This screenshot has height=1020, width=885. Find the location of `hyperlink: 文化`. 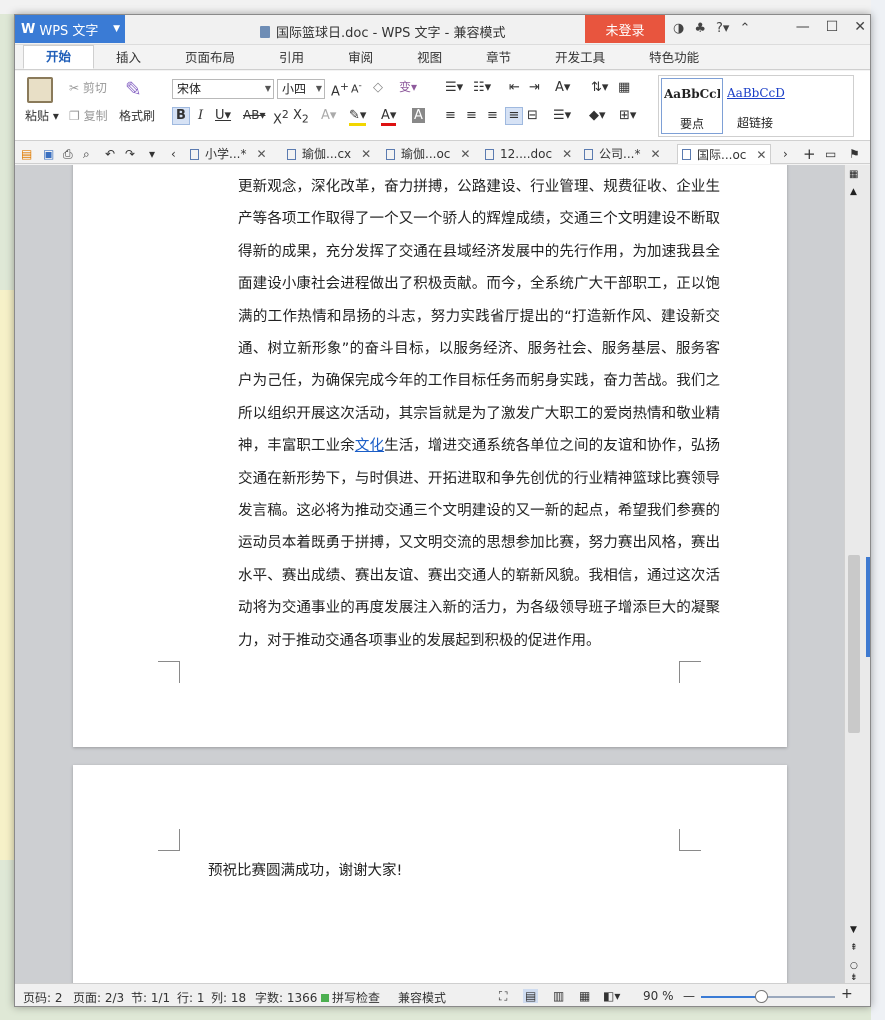

hyperlink: 文化 is located at coordinates (369, 446).